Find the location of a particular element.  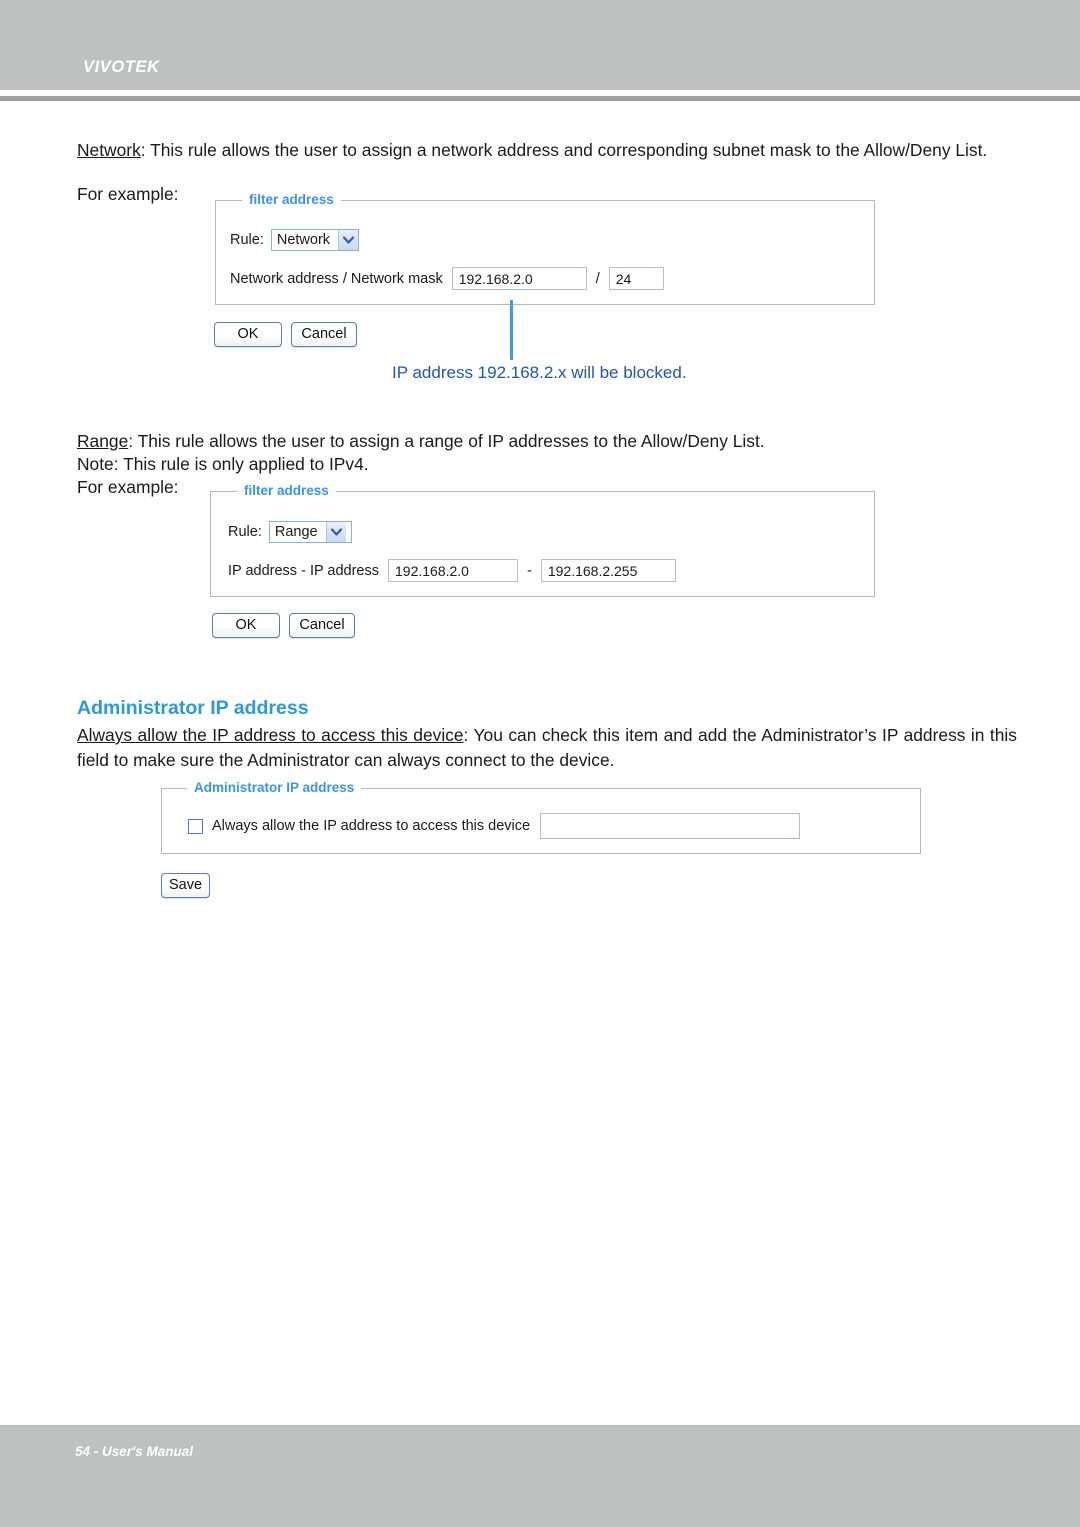

network-term: Network is located at coordinates (109, 150).